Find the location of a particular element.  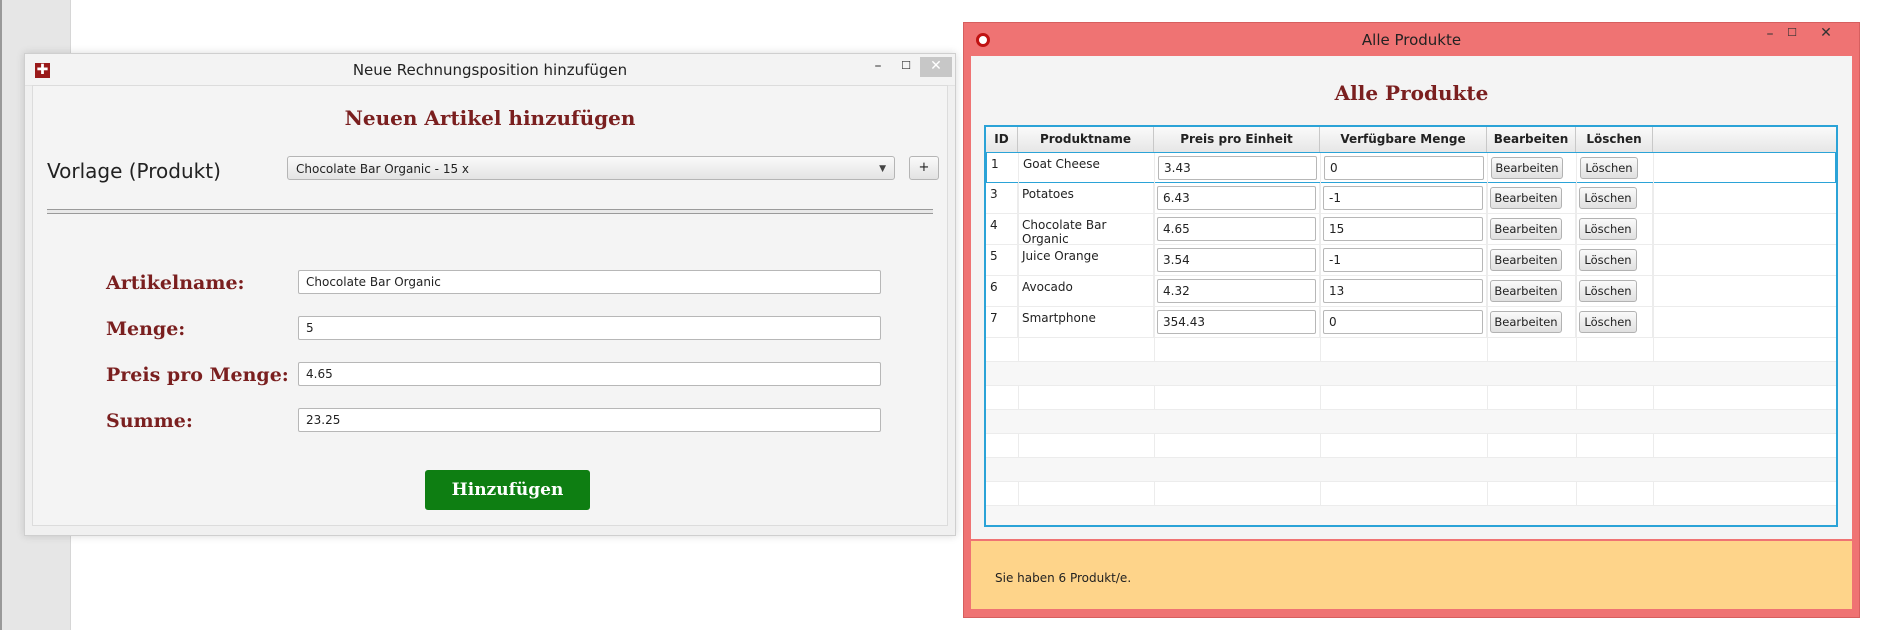

col-header-edit: Bearbeiten is located at coordinates (1531, 139).